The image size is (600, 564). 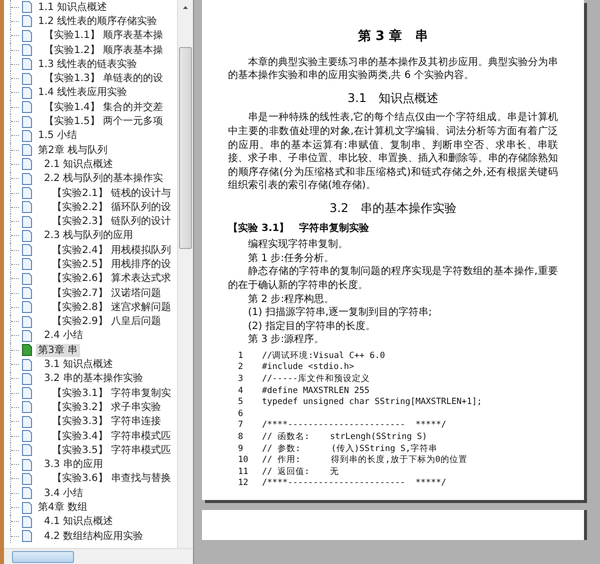 I want to click on bookmark-item: 【实验1.4】 集合的并交差, so click(x=104, y=107).